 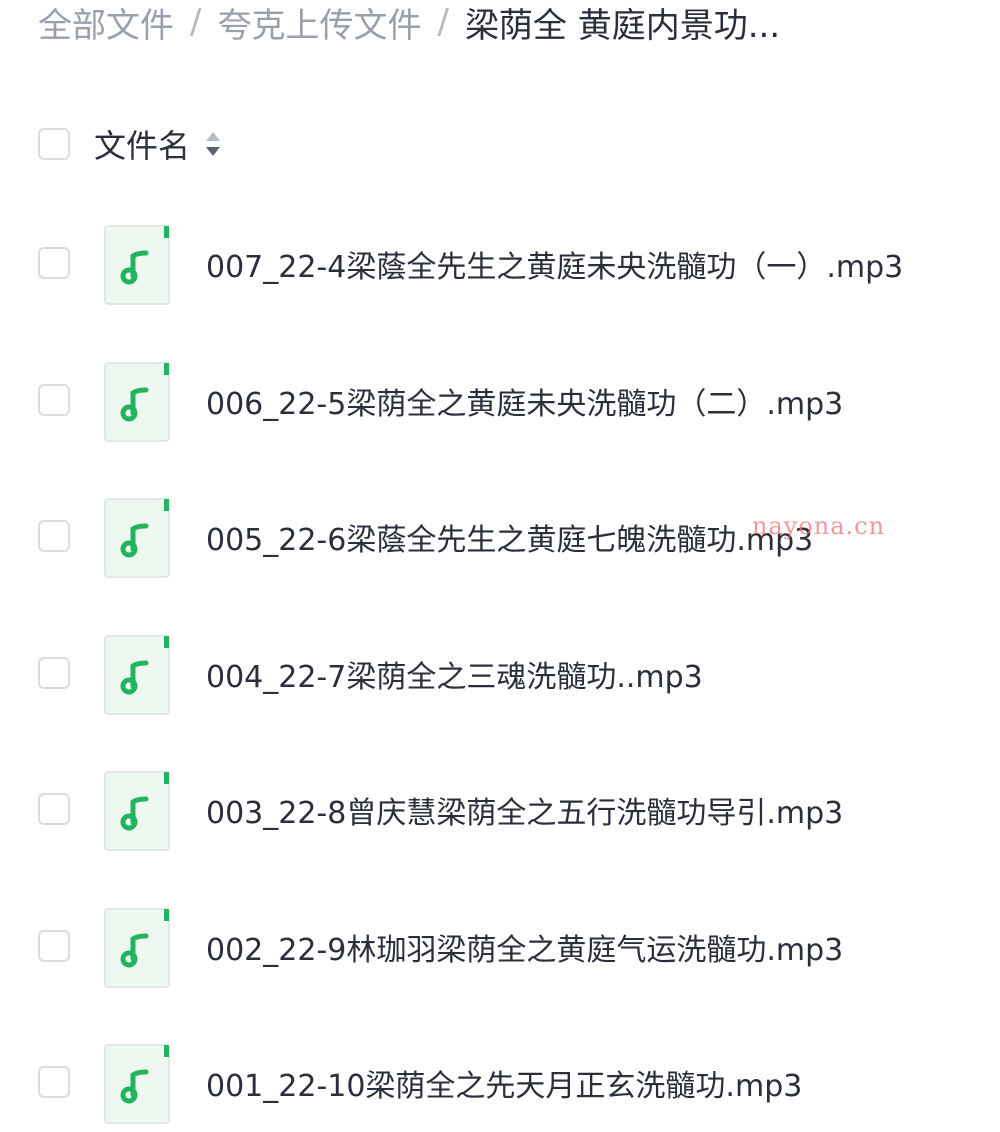 What do you see at coordinates (524, 401) in the screenshot?
I see `file-name: 006_22-5梁荫全之黄庭未央洗髓功（二）.mp3` at bounding box center [524, 401].